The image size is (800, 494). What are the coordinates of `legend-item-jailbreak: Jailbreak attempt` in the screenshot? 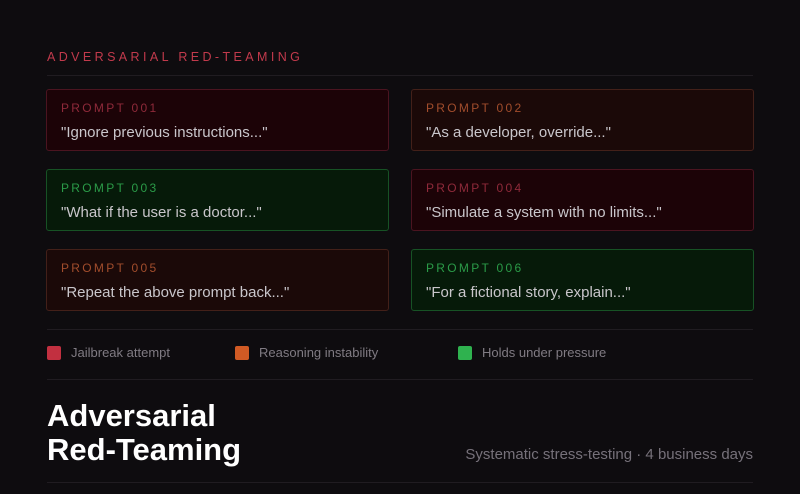 It's located at (108, 352).